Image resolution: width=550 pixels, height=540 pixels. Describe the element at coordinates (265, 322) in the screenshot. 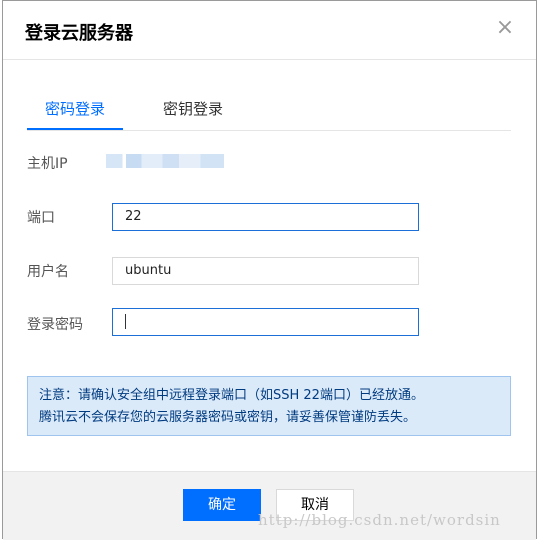

I see `password-input` at that location.